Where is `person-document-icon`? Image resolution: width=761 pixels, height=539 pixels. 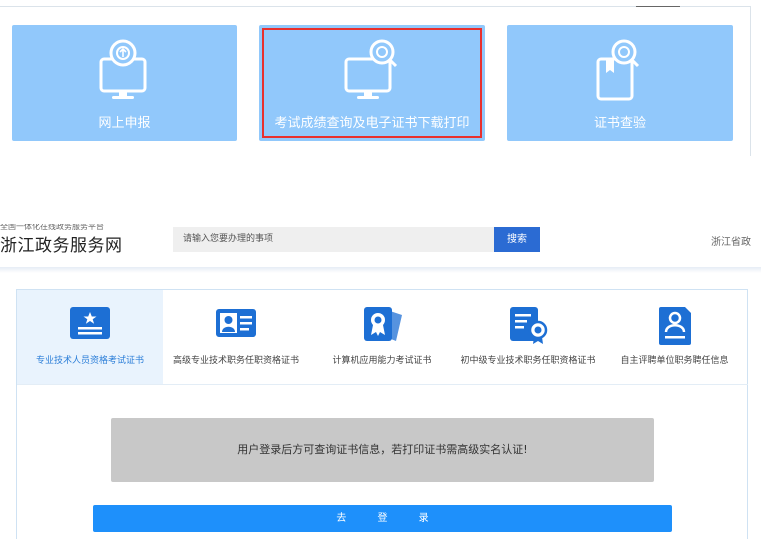
person-document-icon is located at coordinates (675, 328).